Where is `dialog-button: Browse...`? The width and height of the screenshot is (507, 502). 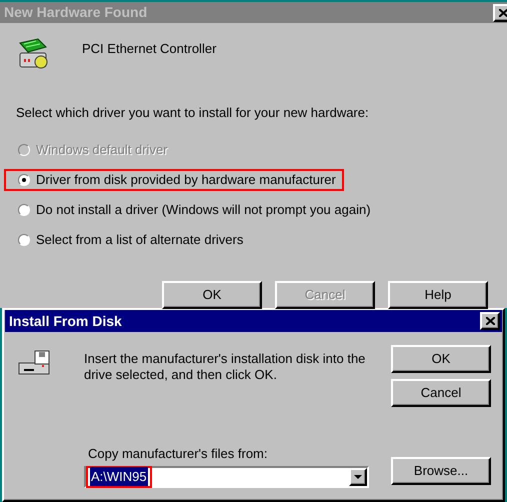
dialog-button: Browse... is located at coordinates (441, 471).